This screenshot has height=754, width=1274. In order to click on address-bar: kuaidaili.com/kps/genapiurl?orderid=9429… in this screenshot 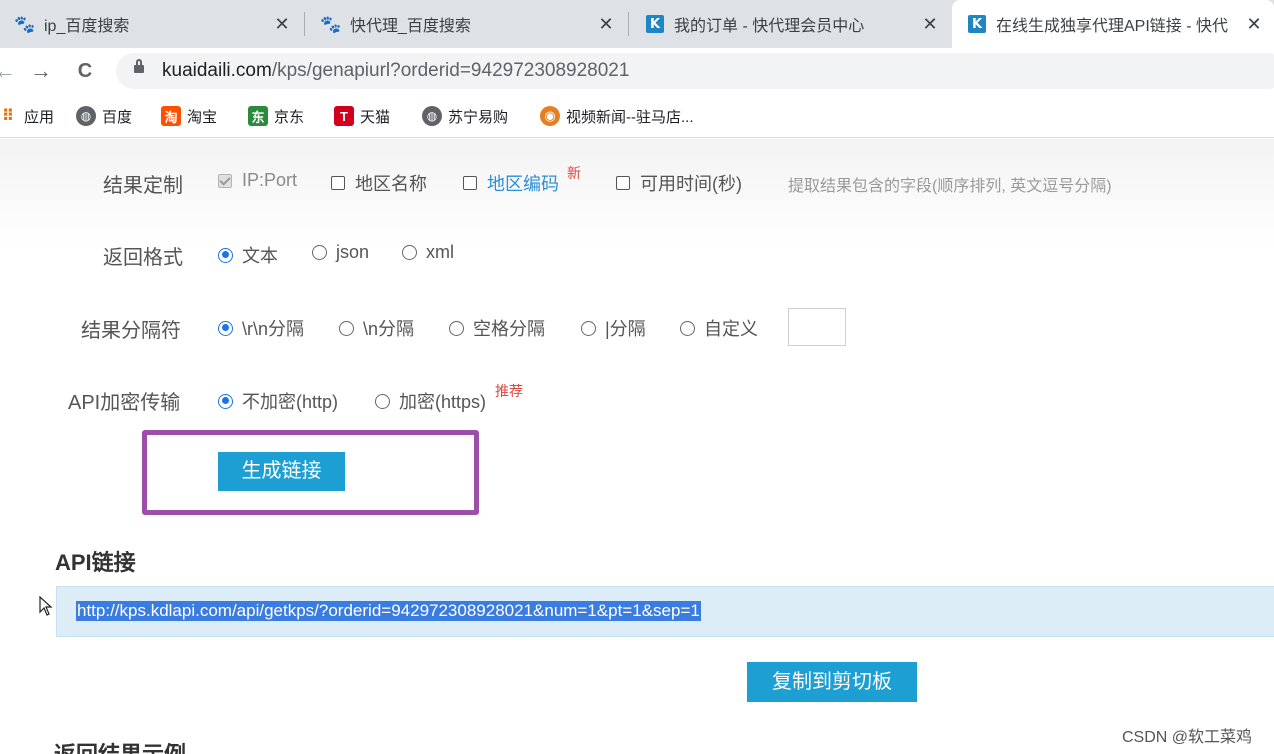, I will do `click(695, 71)`.